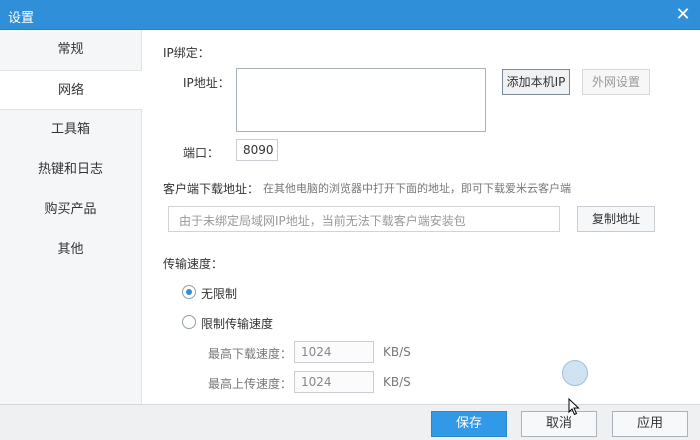  I want to click on max-upload-unit: KB/S, so click(397, 382).